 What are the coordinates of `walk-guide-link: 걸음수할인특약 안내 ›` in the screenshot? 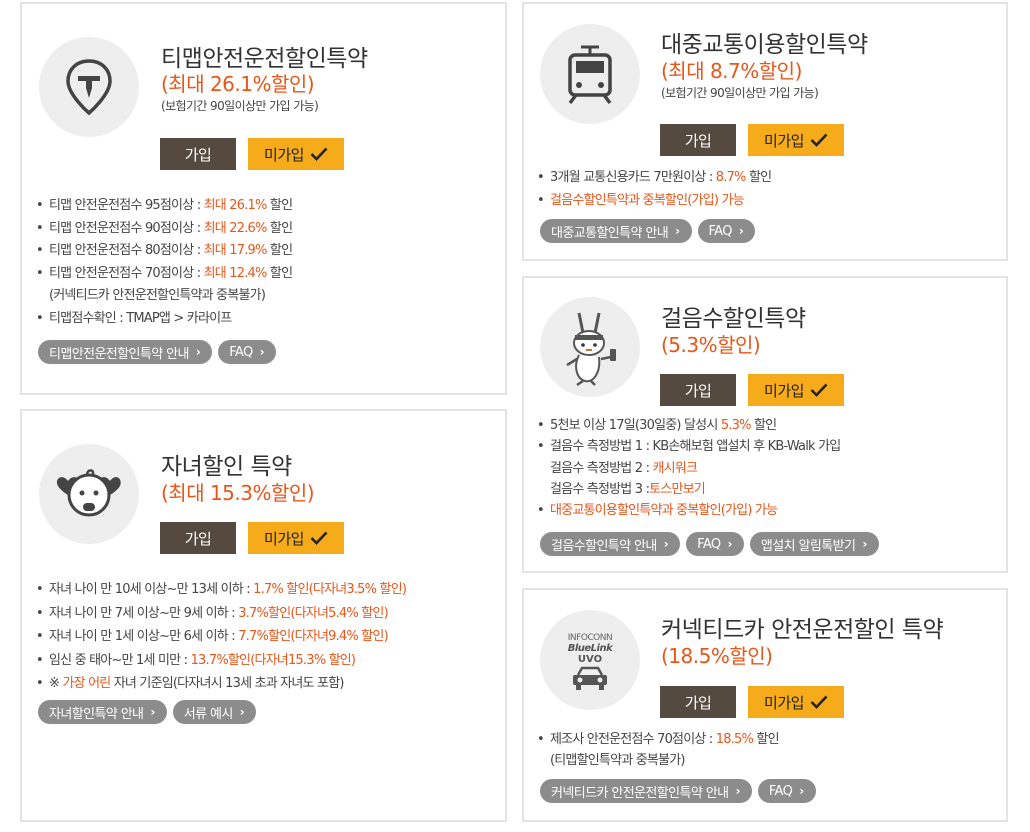 It's located at (610, 544).